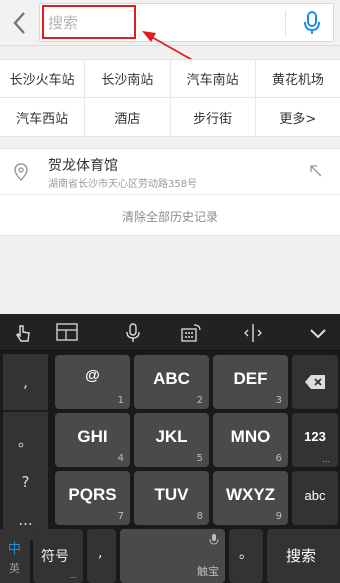 This screenshot has width=340, height=583. I want to click on hot-keyword: 汽车西站, so click(43, 117).